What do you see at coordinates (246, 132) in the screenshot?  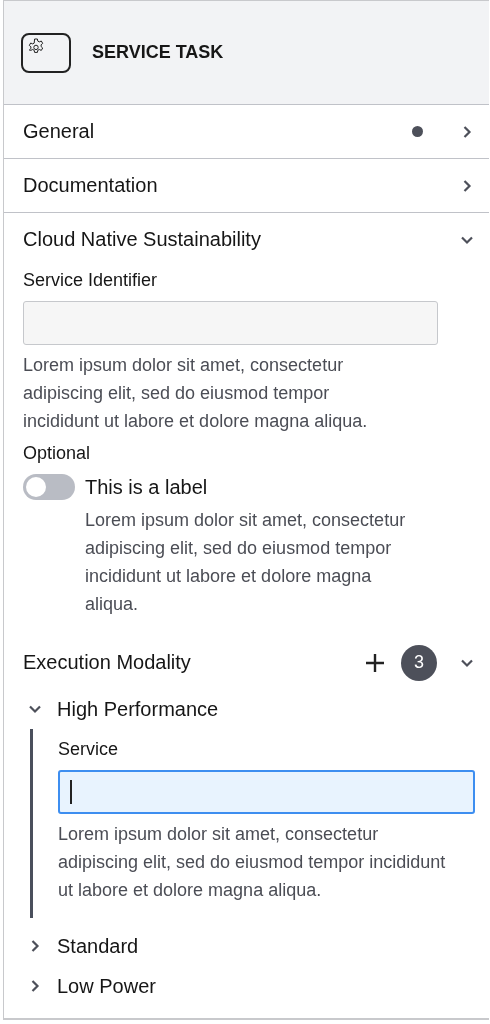 I see `group-header: General` at bounding box center [246, 132].